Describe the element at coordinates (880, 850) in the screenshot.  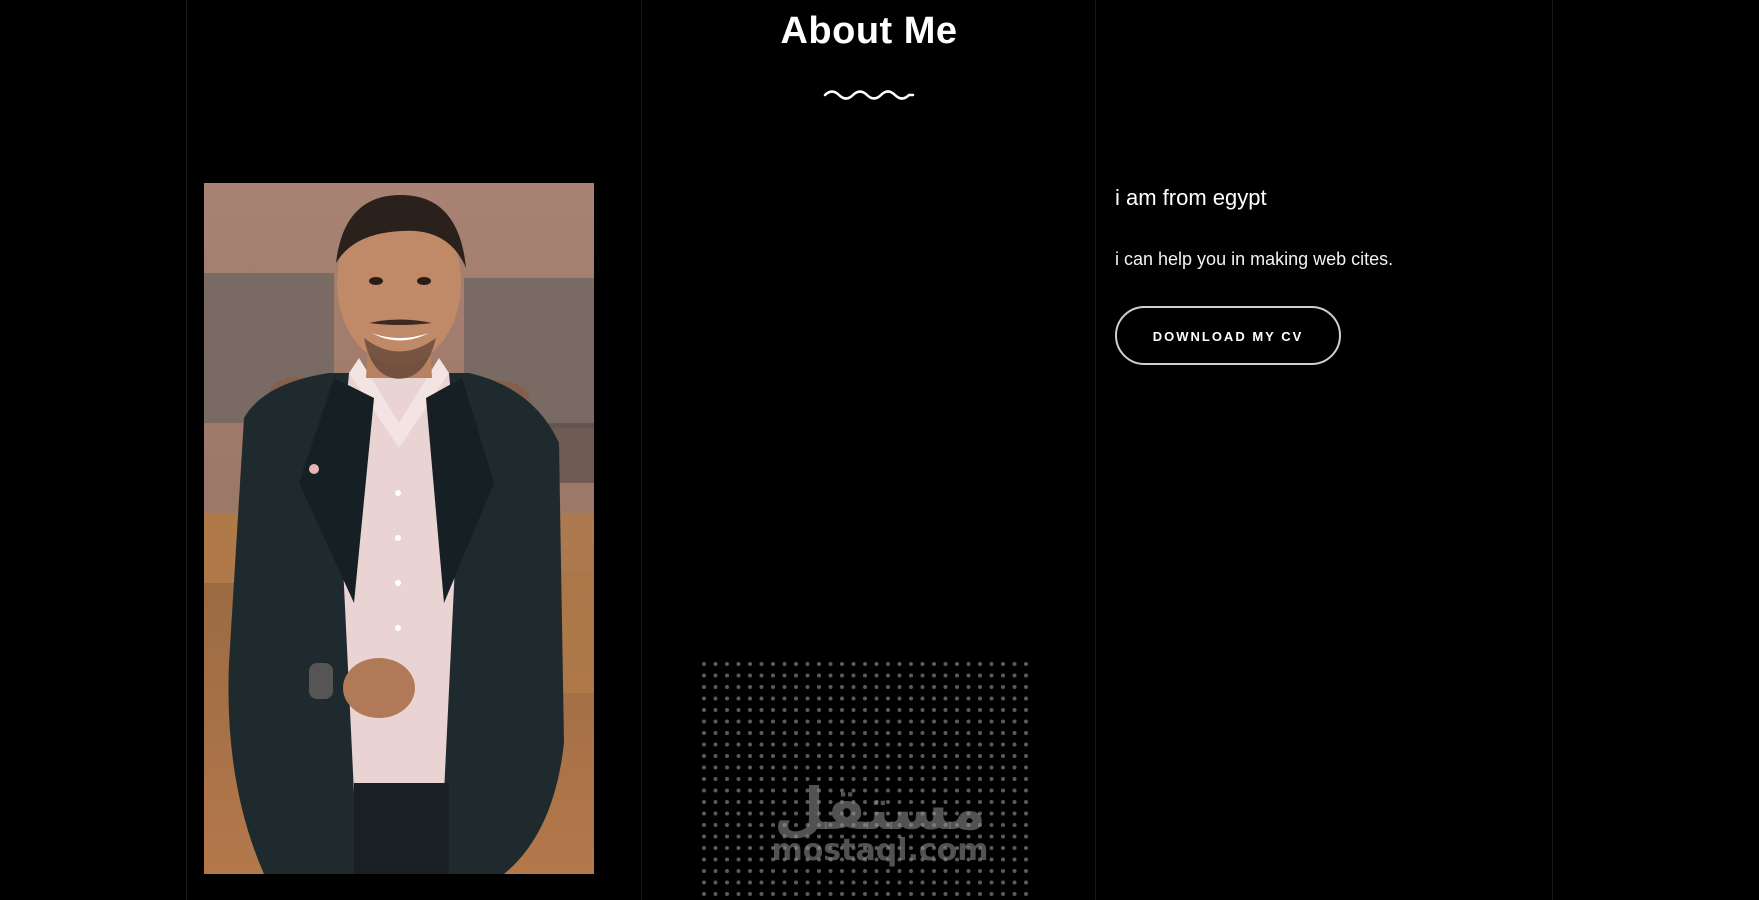
I see `watermark-latin-text: mostaql.com` at that location.